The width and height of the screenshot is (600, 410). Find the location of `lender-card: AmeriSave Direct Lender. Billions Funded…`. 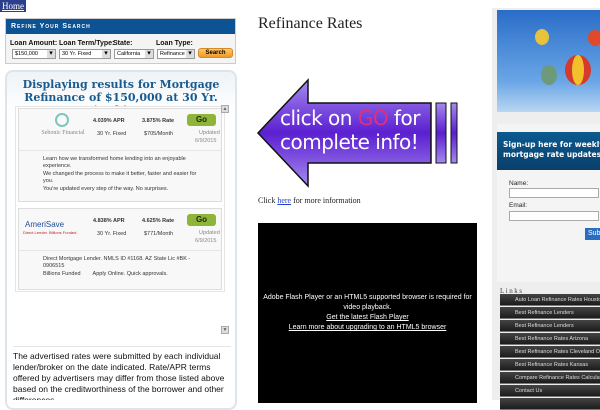

lender-card: AmeriSave Direct Lender. Billions Funded… is located at coordinates (120, 249).